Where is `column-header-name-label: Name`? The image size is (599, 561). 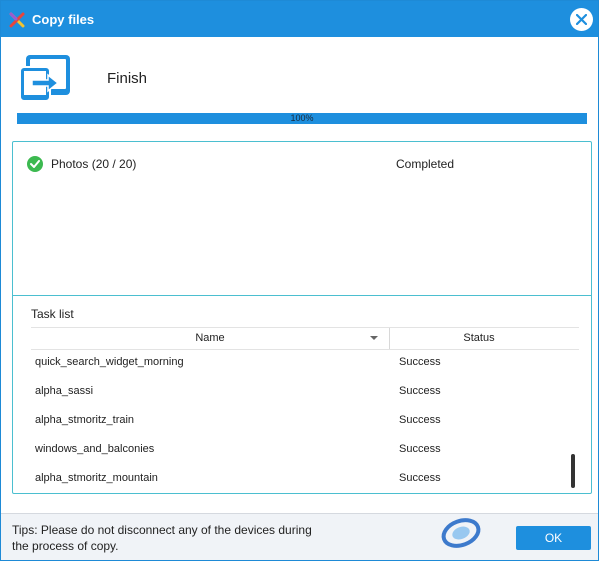 column-header-name-label: Name is located at coordinates (210, 338).